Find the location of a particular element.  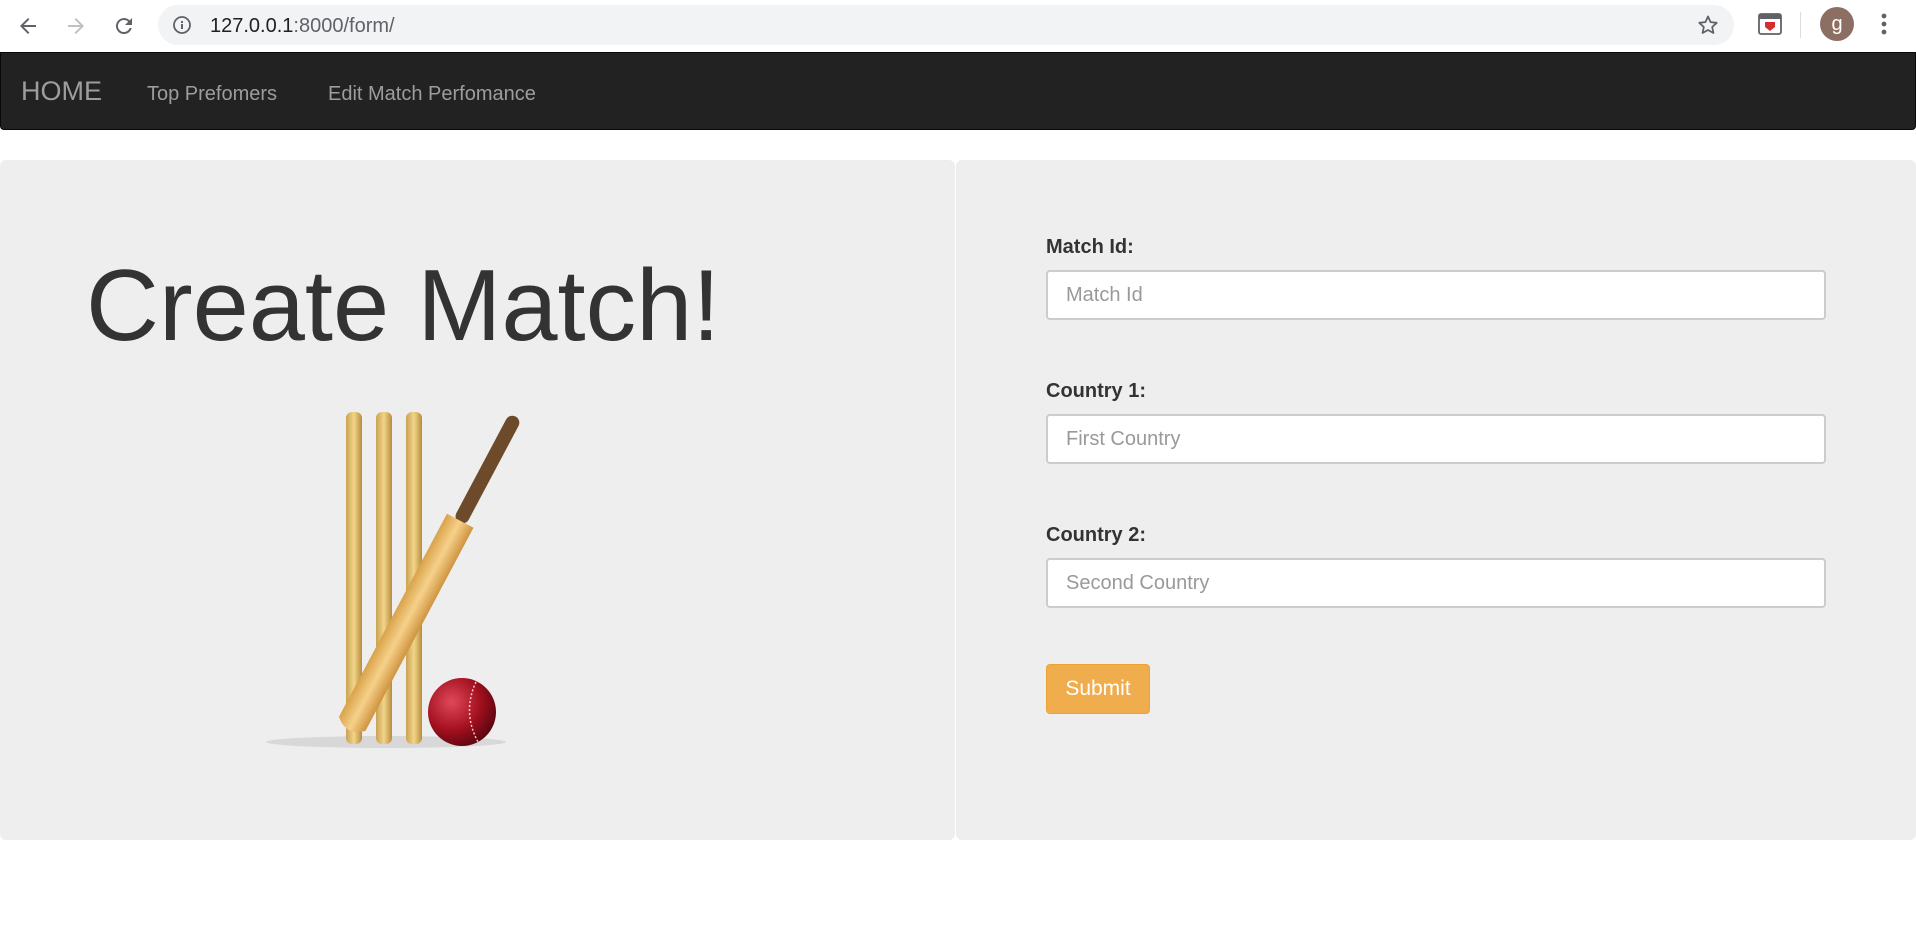

nav-link-edit-match-performance: Edit Match Perfomance is located at coordinates (432, 94).